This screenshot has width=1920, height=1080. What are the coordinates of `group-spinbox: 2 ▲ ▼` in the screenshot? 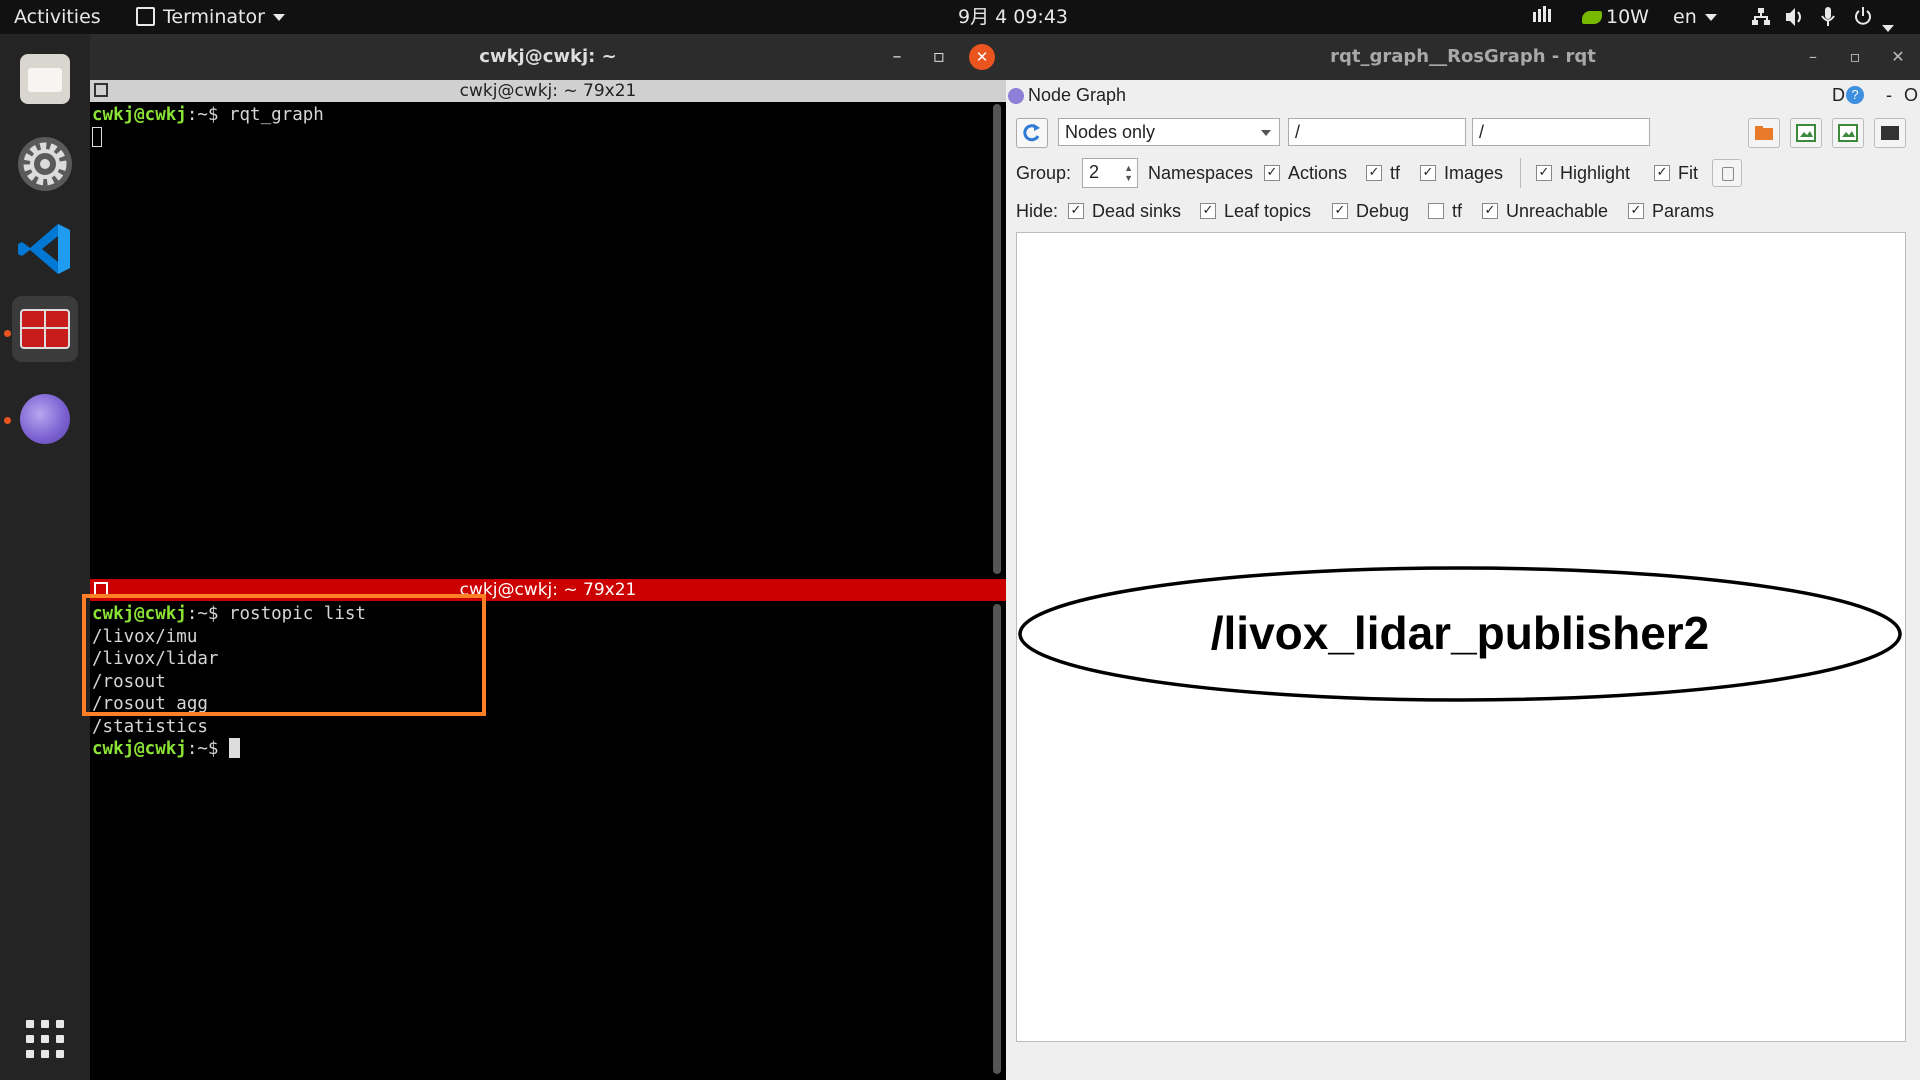 It's located at (1110, 173).